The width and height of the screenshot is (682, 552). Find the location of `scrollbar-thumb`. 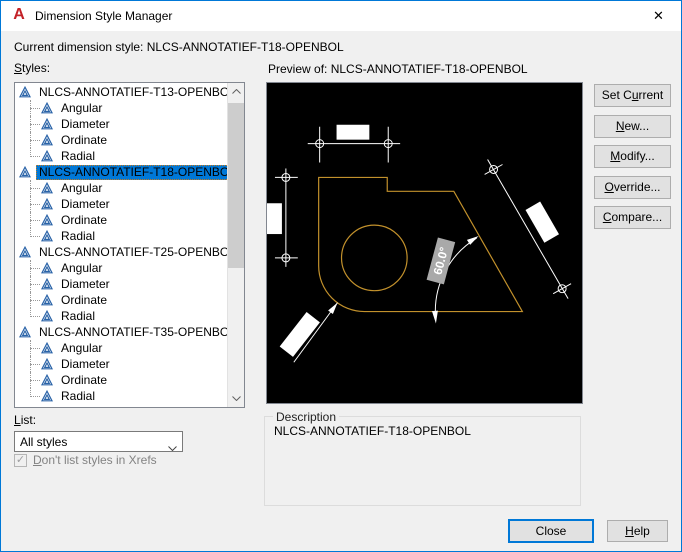

scrollbar-thumb is located at coordinates (236, 185).